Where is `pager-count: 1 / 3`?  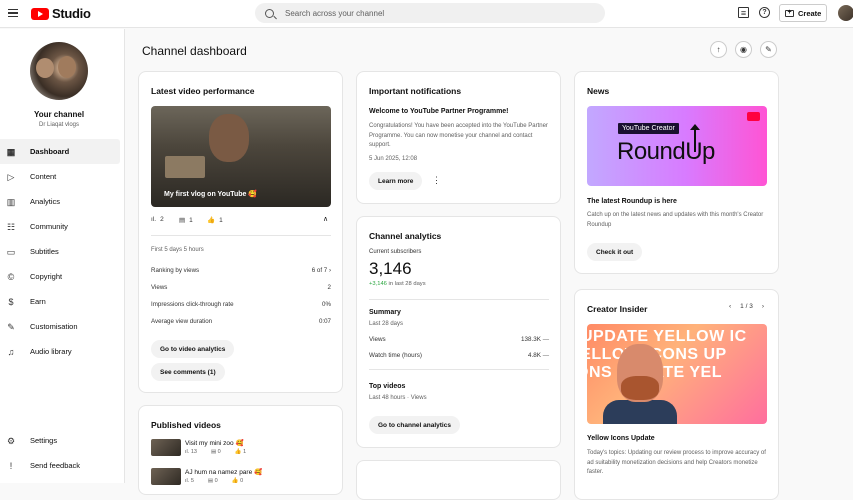 pager-count: 1 / 3 is located at coordinates (746, 306).